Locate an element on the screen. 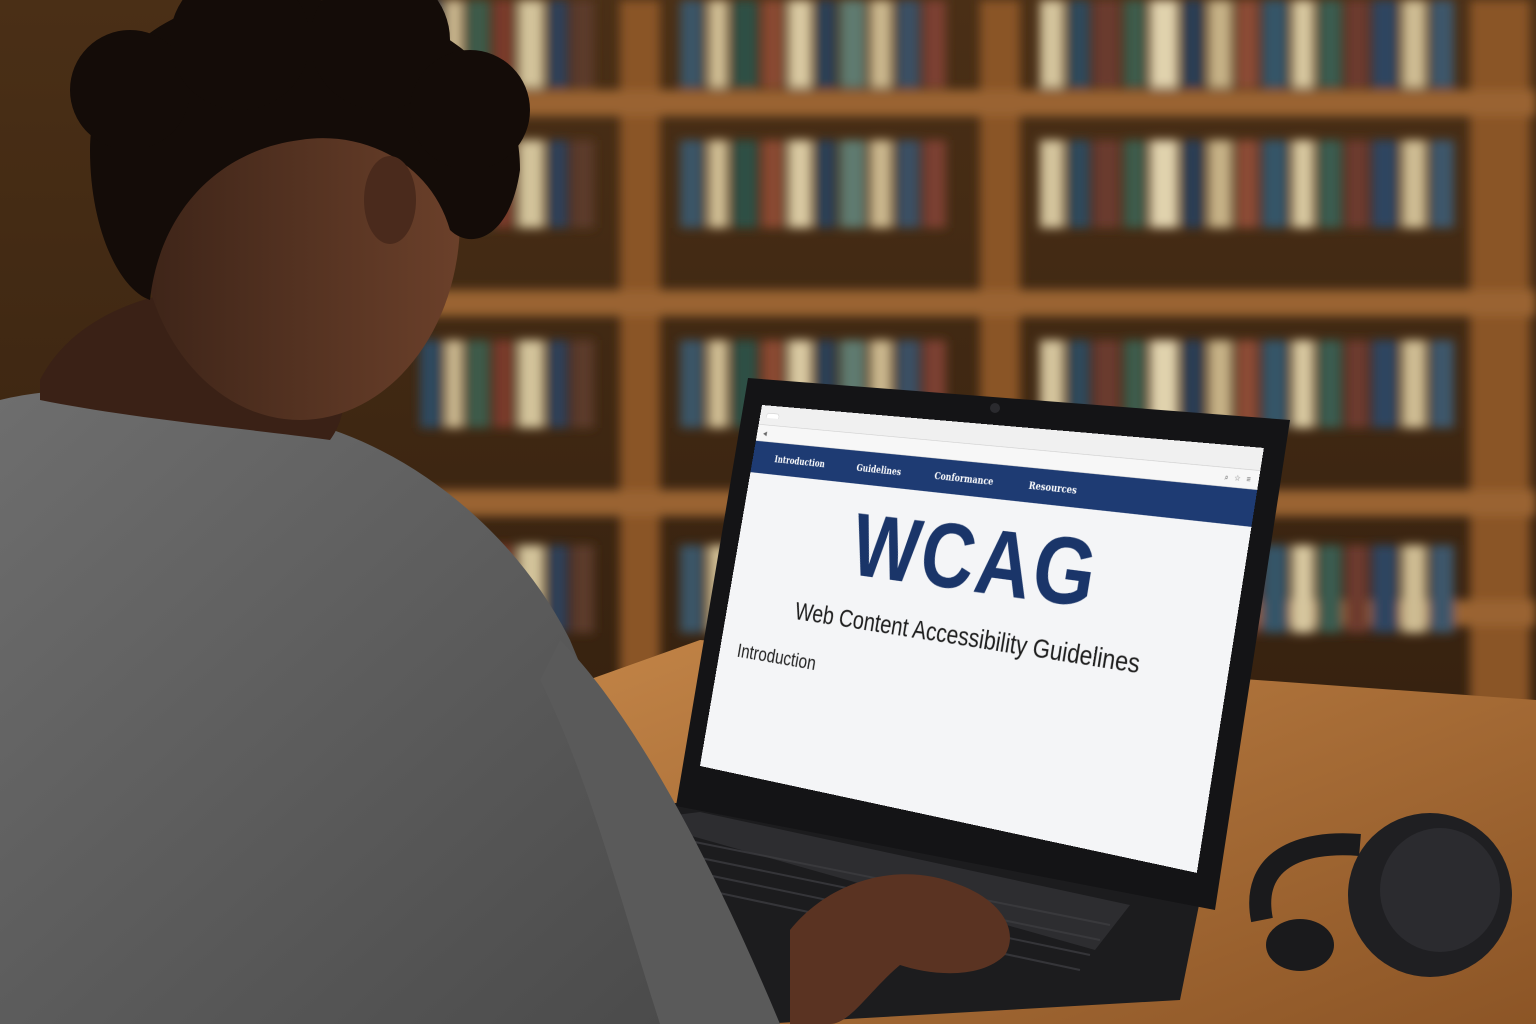  nav-guidelines: Guidelines is located at coordinates (879, 470).